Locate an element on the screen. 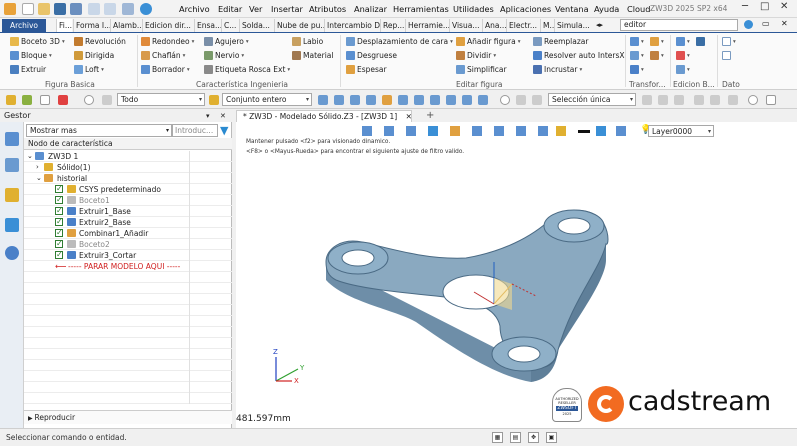 Image resolution: width=797 pixels, height=446 pixels. color-icon is located at coordinates (601, 131).